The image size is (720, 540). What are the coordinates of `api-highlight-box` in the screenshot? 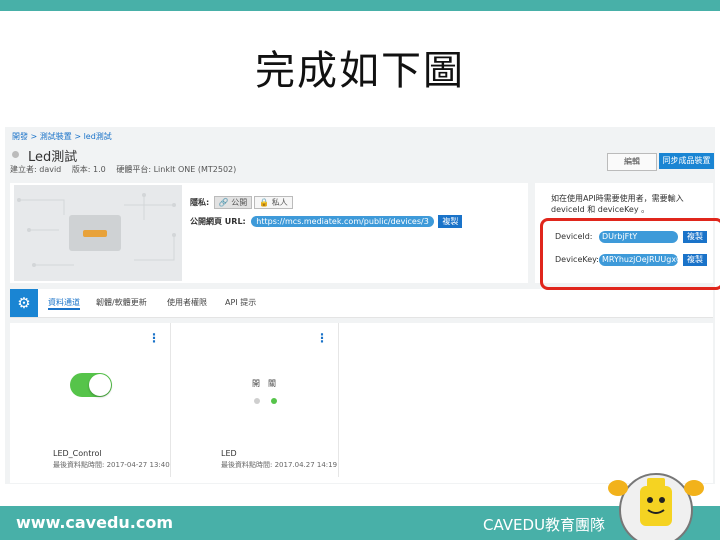 It's located at (630, 254).